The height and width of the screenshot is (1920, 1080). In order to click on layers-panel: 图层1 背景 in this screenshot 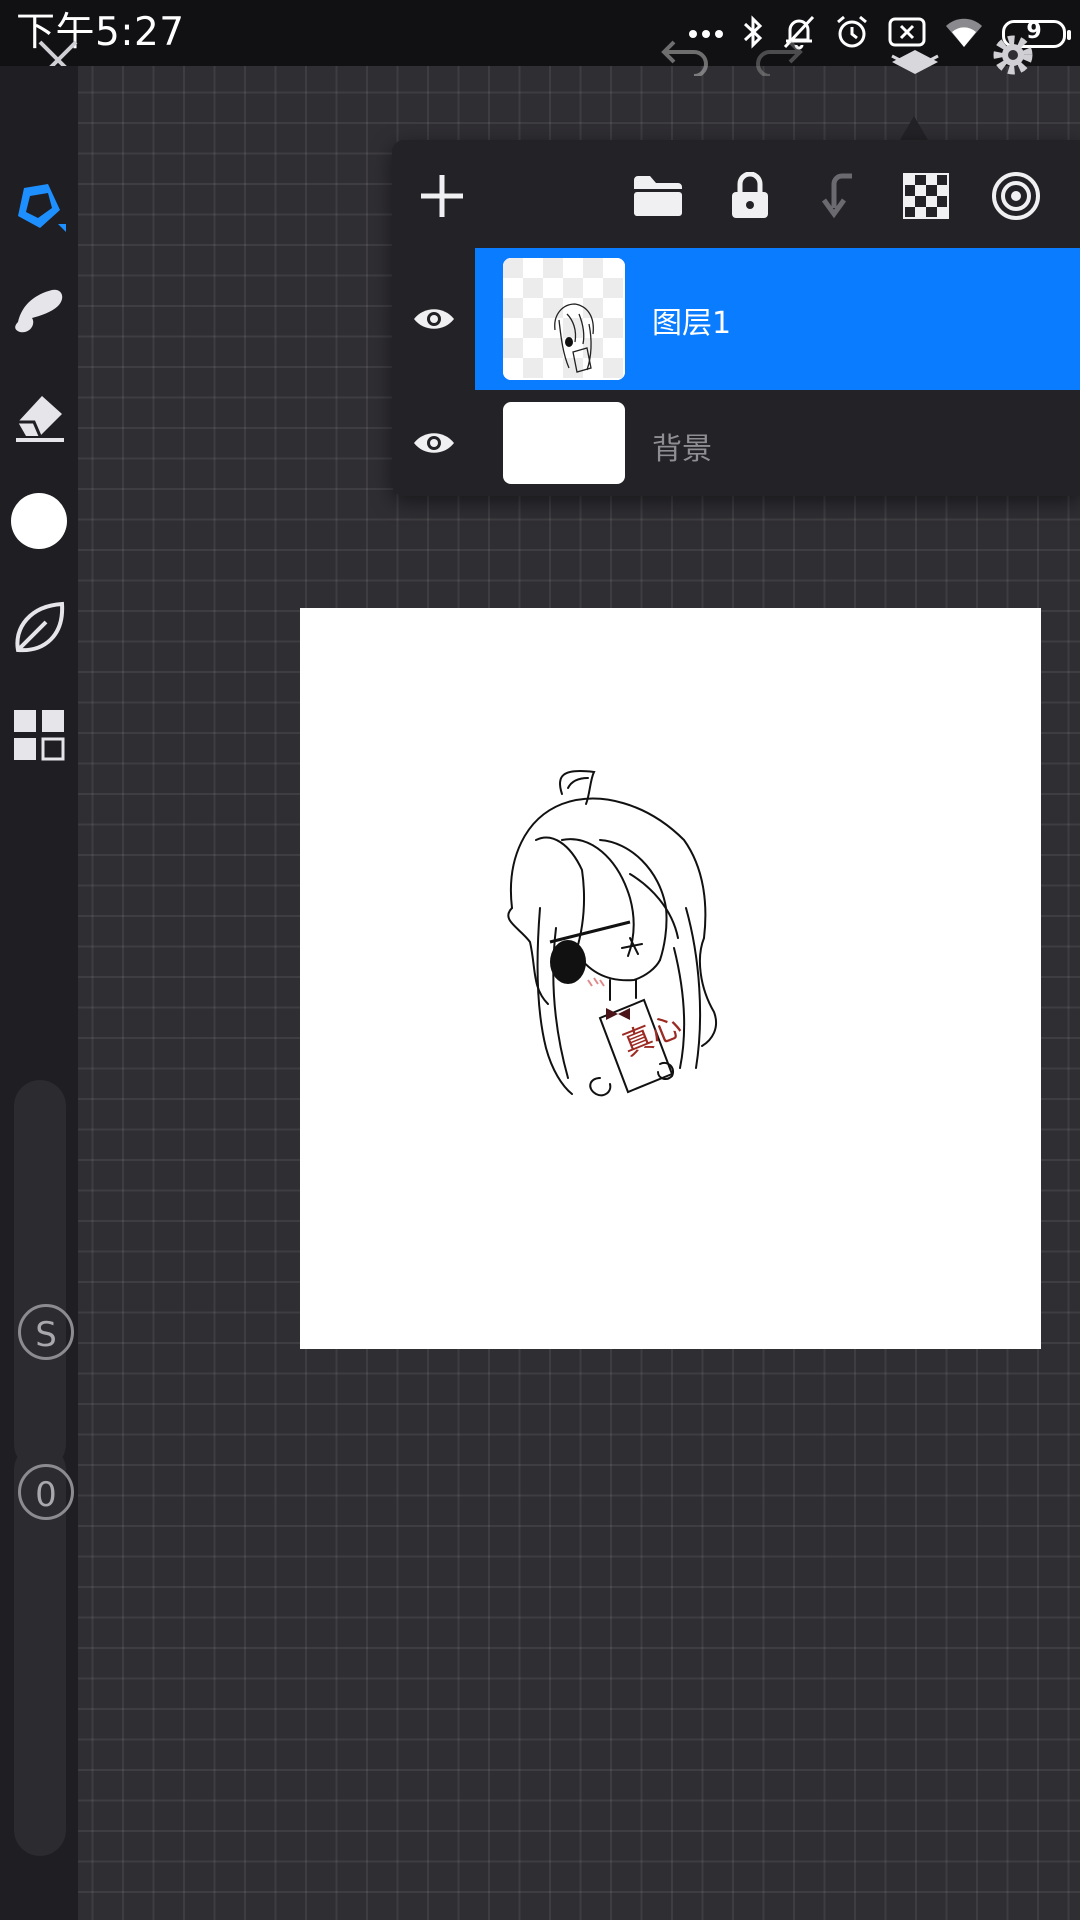, I will do `click(736, 318)`.